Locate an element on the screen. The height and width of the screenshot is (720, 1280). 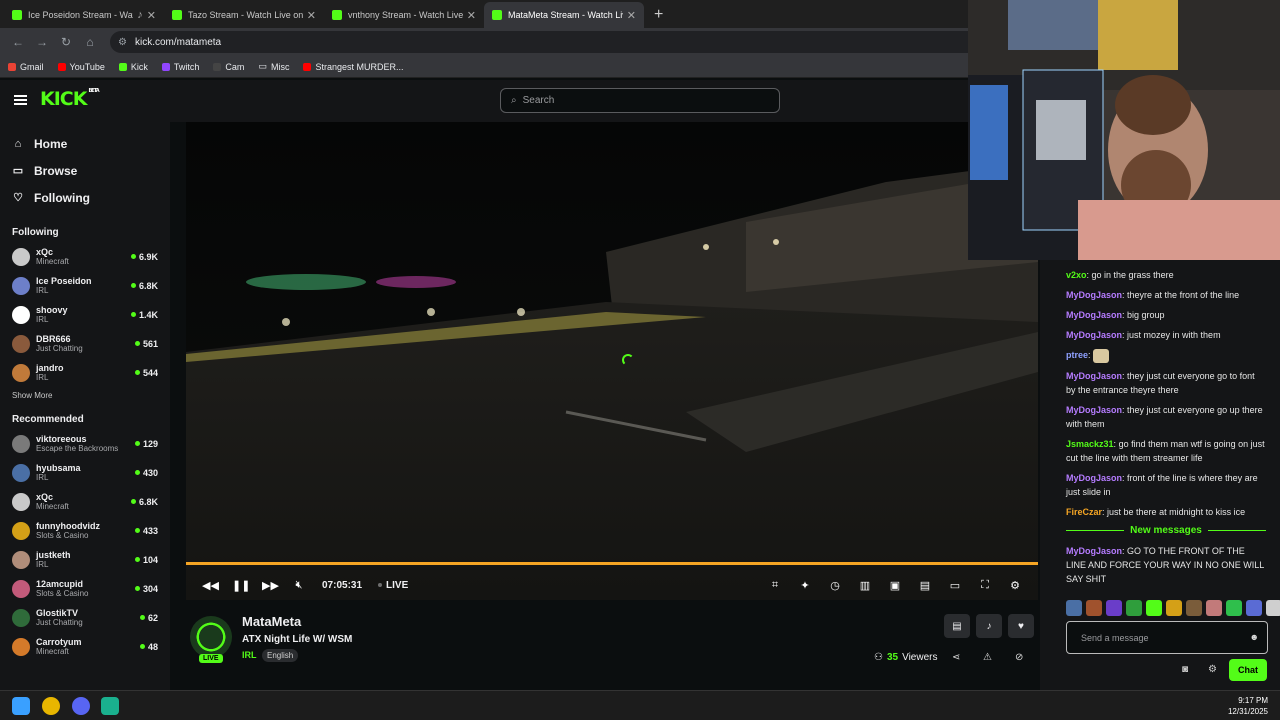
discord-icon is located at coordinates (81, 706).